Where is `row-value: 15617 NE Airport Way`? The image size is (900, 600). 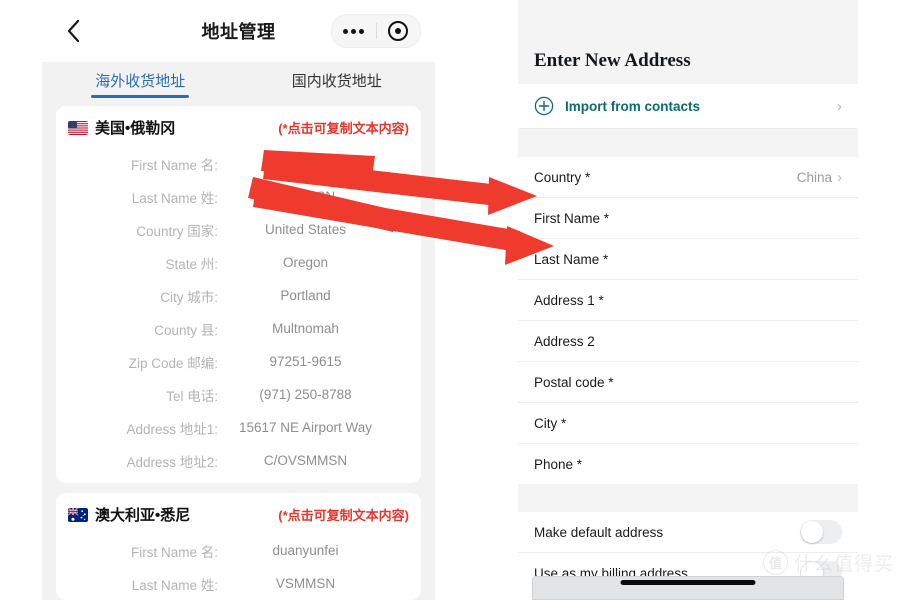 row-value: 15617 NE Airport Way is located at coordinates (305, 427).